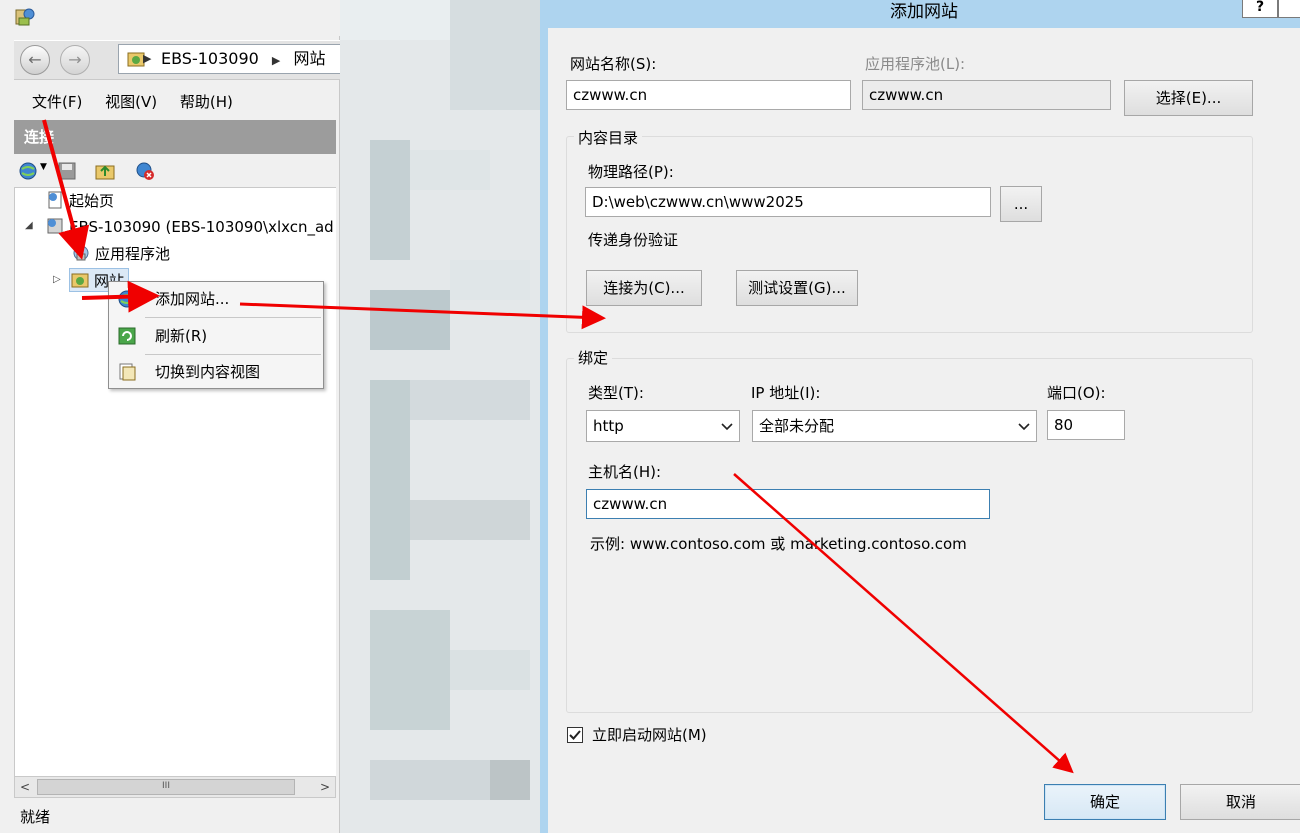 The image size is (1300, 833). What do you see at coordinates (1086, 425) in the screenshot?
I see `port-input: 80` at bounding box center [1086, 425].